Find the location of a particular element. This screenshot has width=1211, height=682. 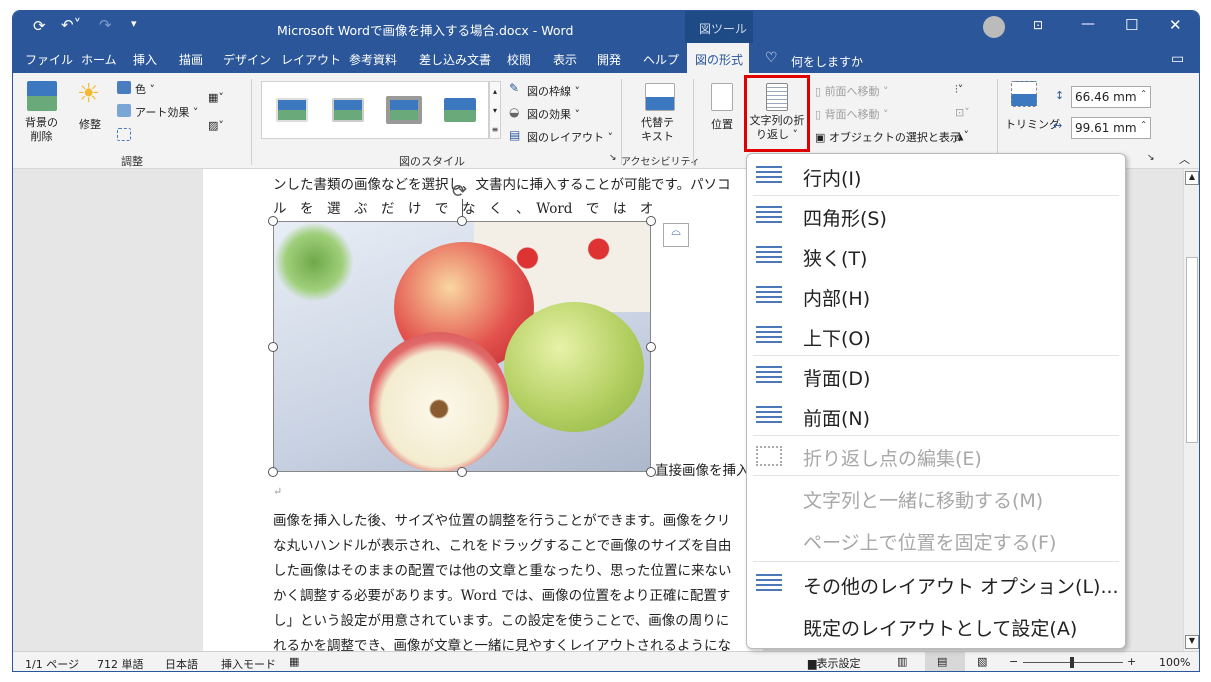

remove-background-button: 背景の 削除 is located at coordinates (41, 130).